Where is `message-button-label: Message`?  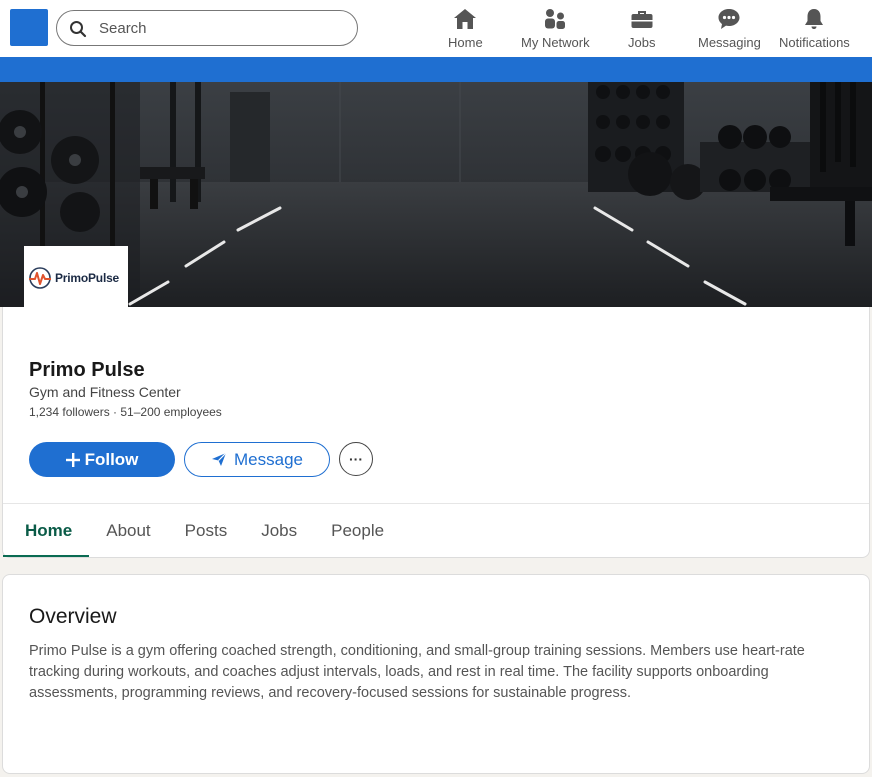 message-button-label: Message is located at coordinates (268, 459).